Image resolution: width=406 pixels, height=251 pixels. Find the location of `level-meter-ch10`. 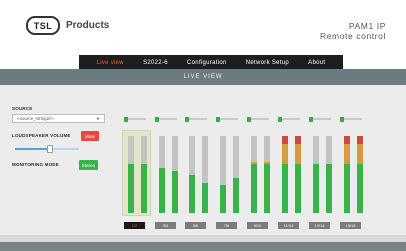

level-meter-ch10 is located at coordinates (267, 174).